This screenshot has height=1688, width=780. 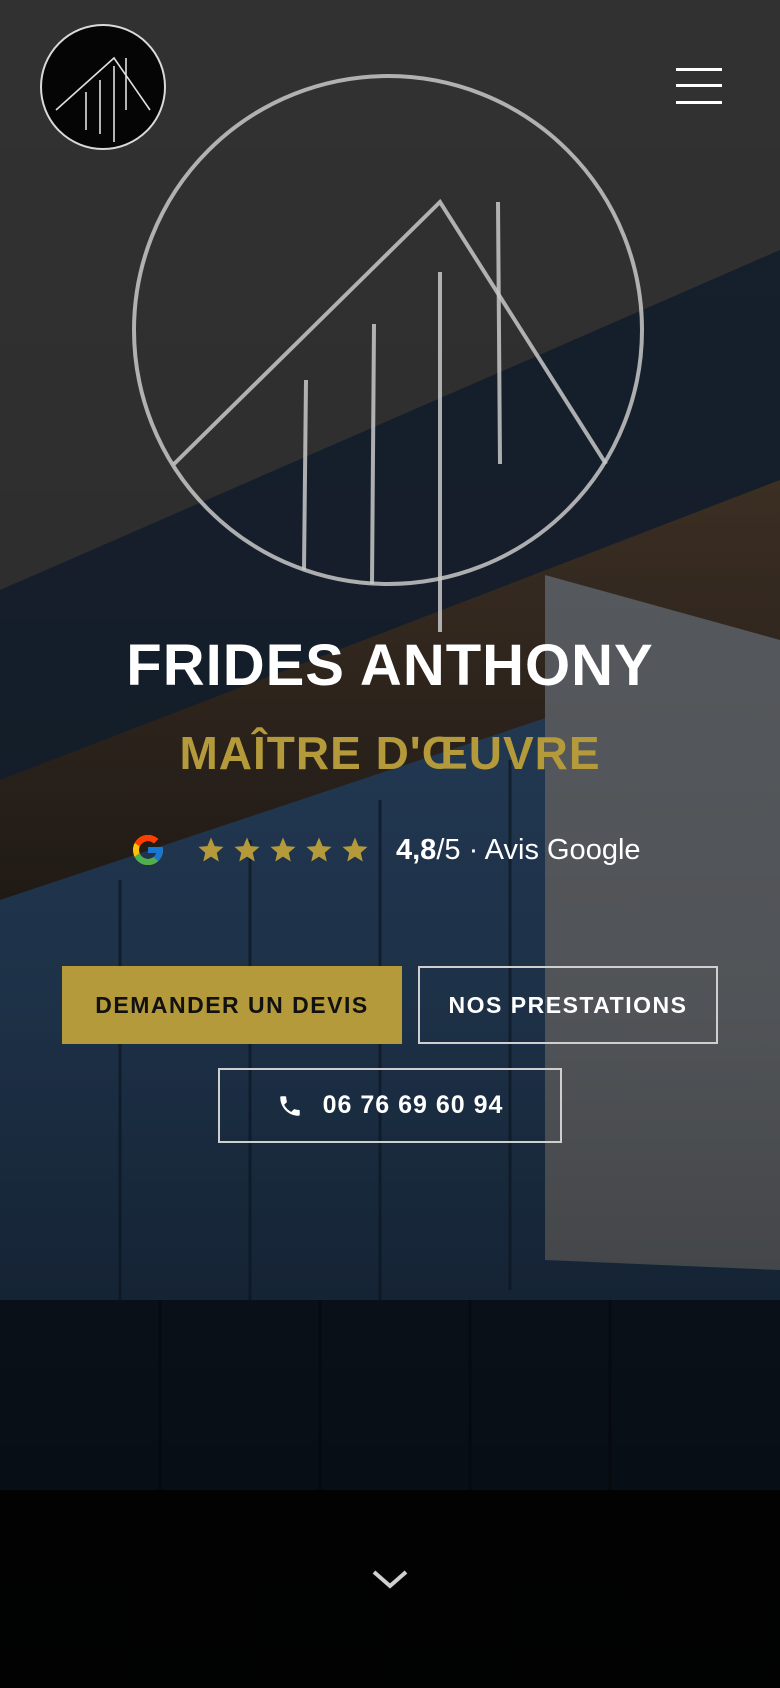 What do you see at coordinates (390, 665) in the screenshot?
I see `page-title: FRIDES ANTHONY` at bounding box center [390, 665].